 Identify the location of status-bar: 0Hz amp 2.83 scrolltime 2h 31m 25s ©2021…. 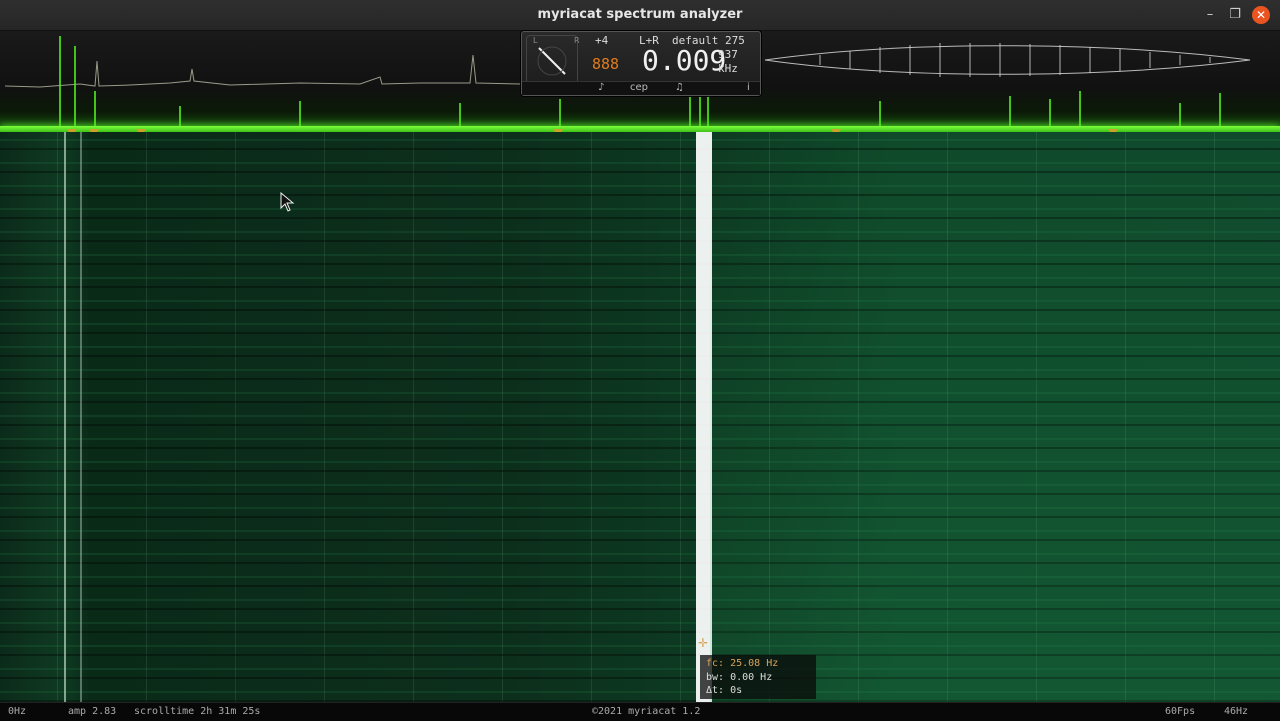
(640, 711).